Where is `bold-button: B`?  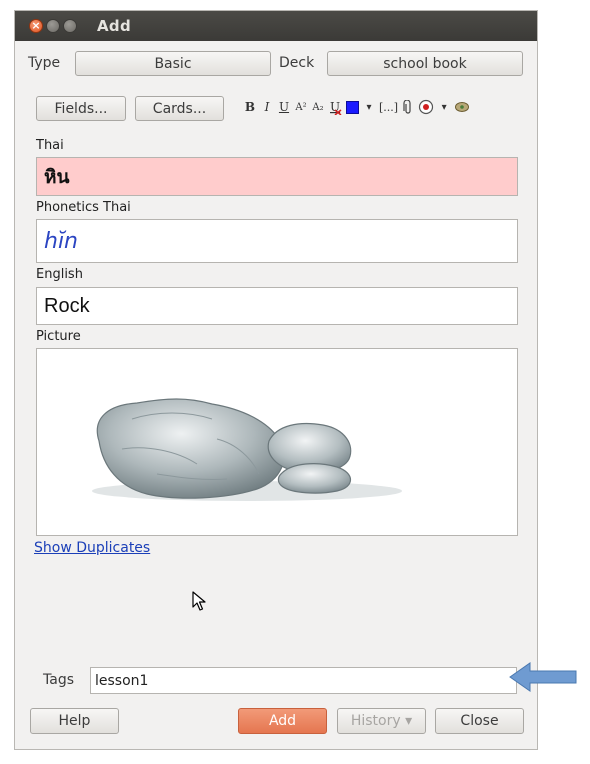 bold-button: B is located at coordinates (250, 107).